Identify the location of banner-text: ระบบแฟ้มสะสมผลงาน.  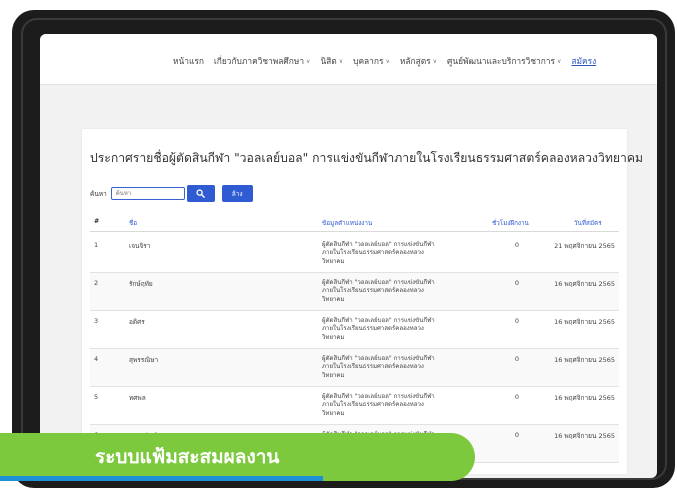
(187, 457).